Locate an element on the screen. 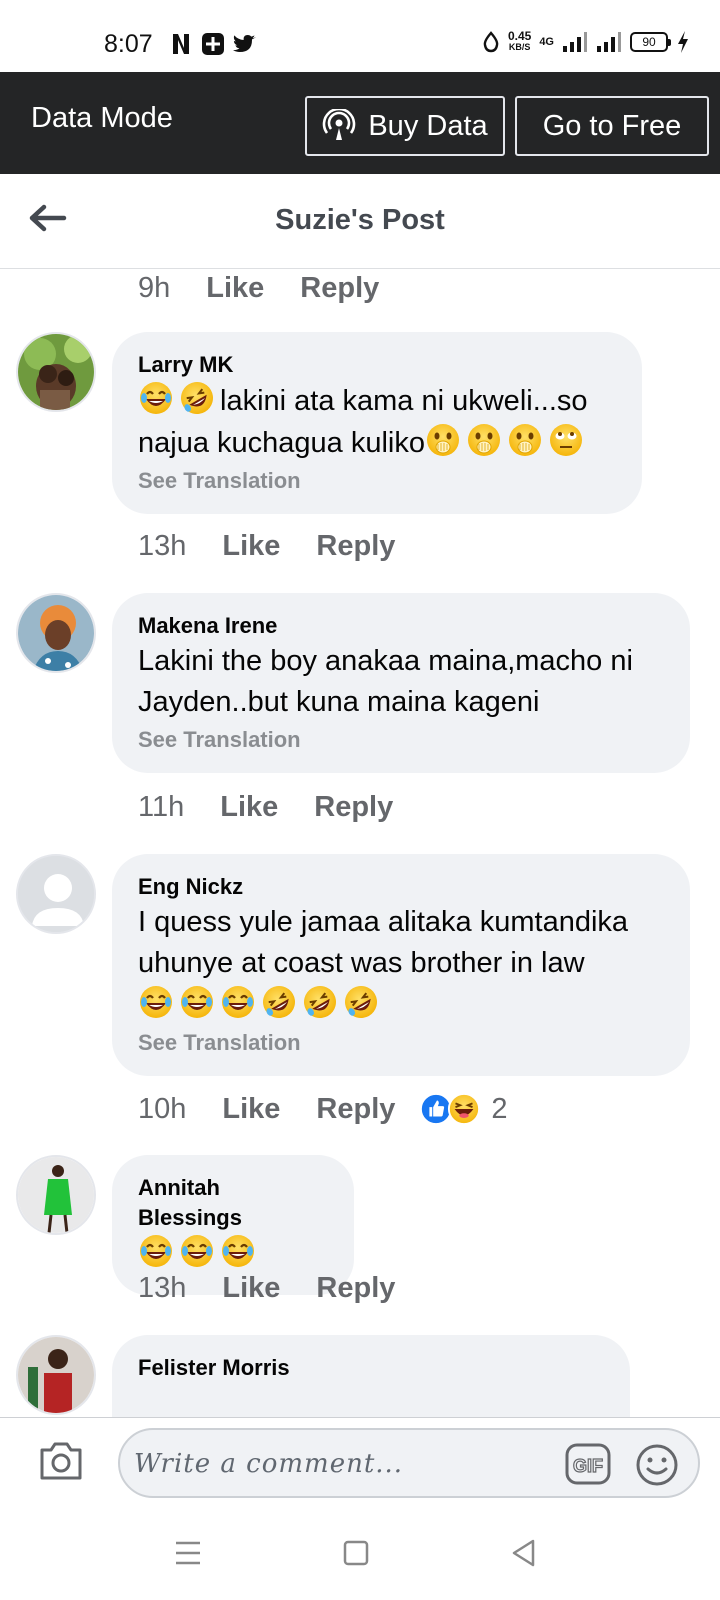  comment-text-line: Jayden..but kuna maina kageni is located at coordinates (339, 702).